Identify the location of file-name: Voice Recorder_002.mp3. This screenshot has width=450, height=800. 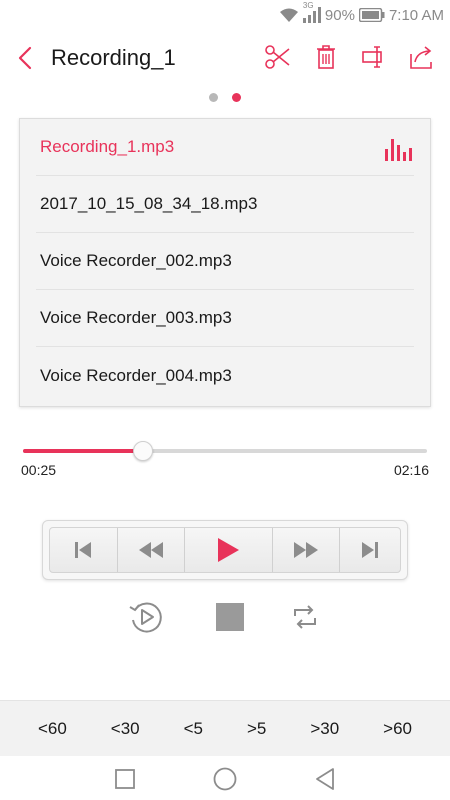
(136, 260).